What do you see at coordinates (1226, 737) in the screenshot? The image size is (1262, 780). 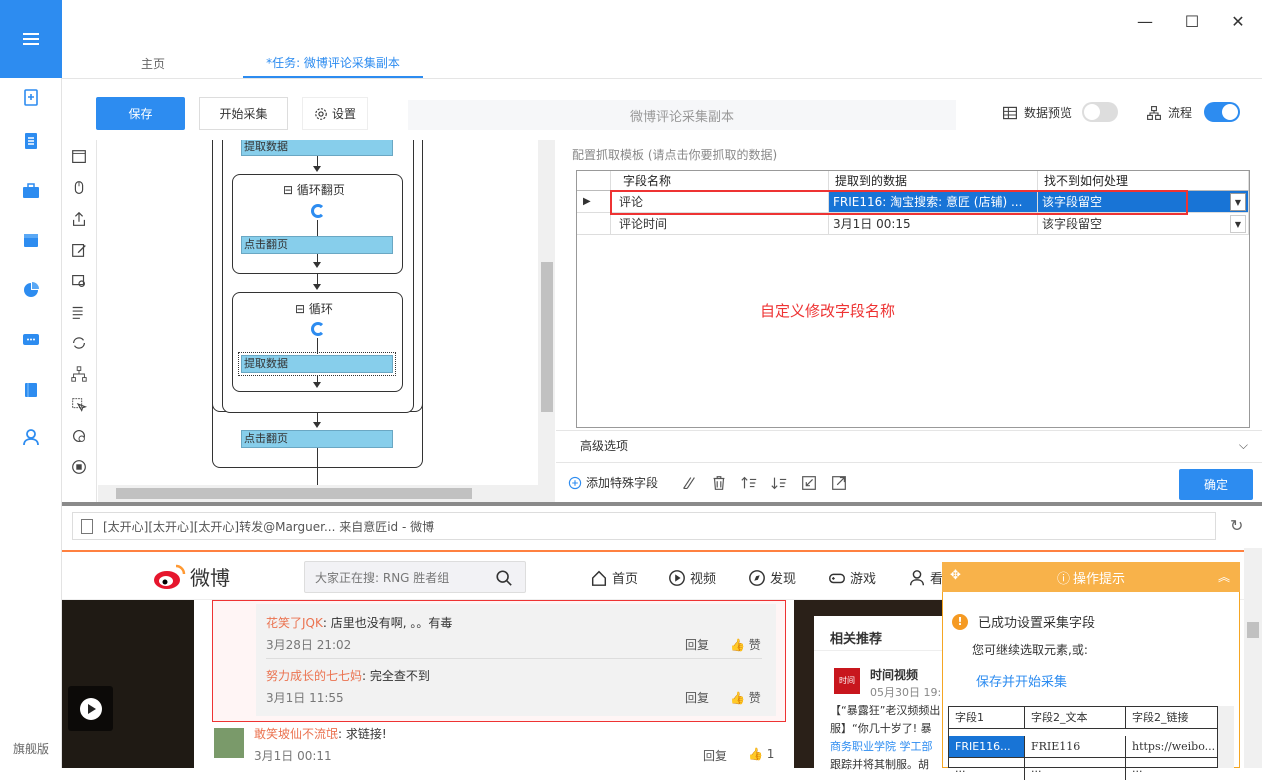 I see `popup-table-scrollbar` at bounding box center [1226, 737].